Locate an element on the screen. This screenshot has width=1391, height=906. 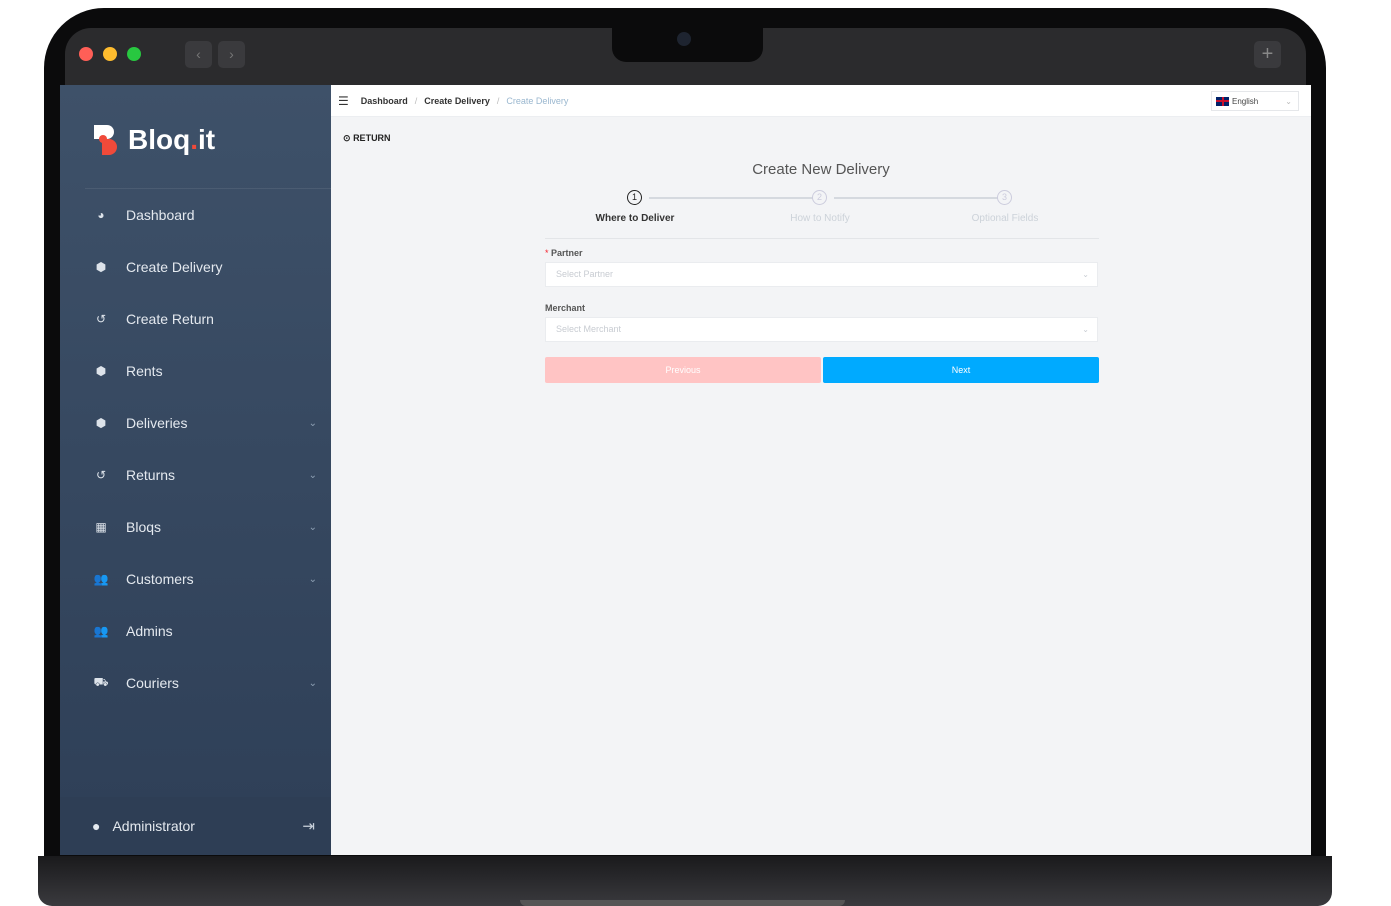
sidebar-item-create-return: ↺ Create Return is located at coordinates (195, 319).